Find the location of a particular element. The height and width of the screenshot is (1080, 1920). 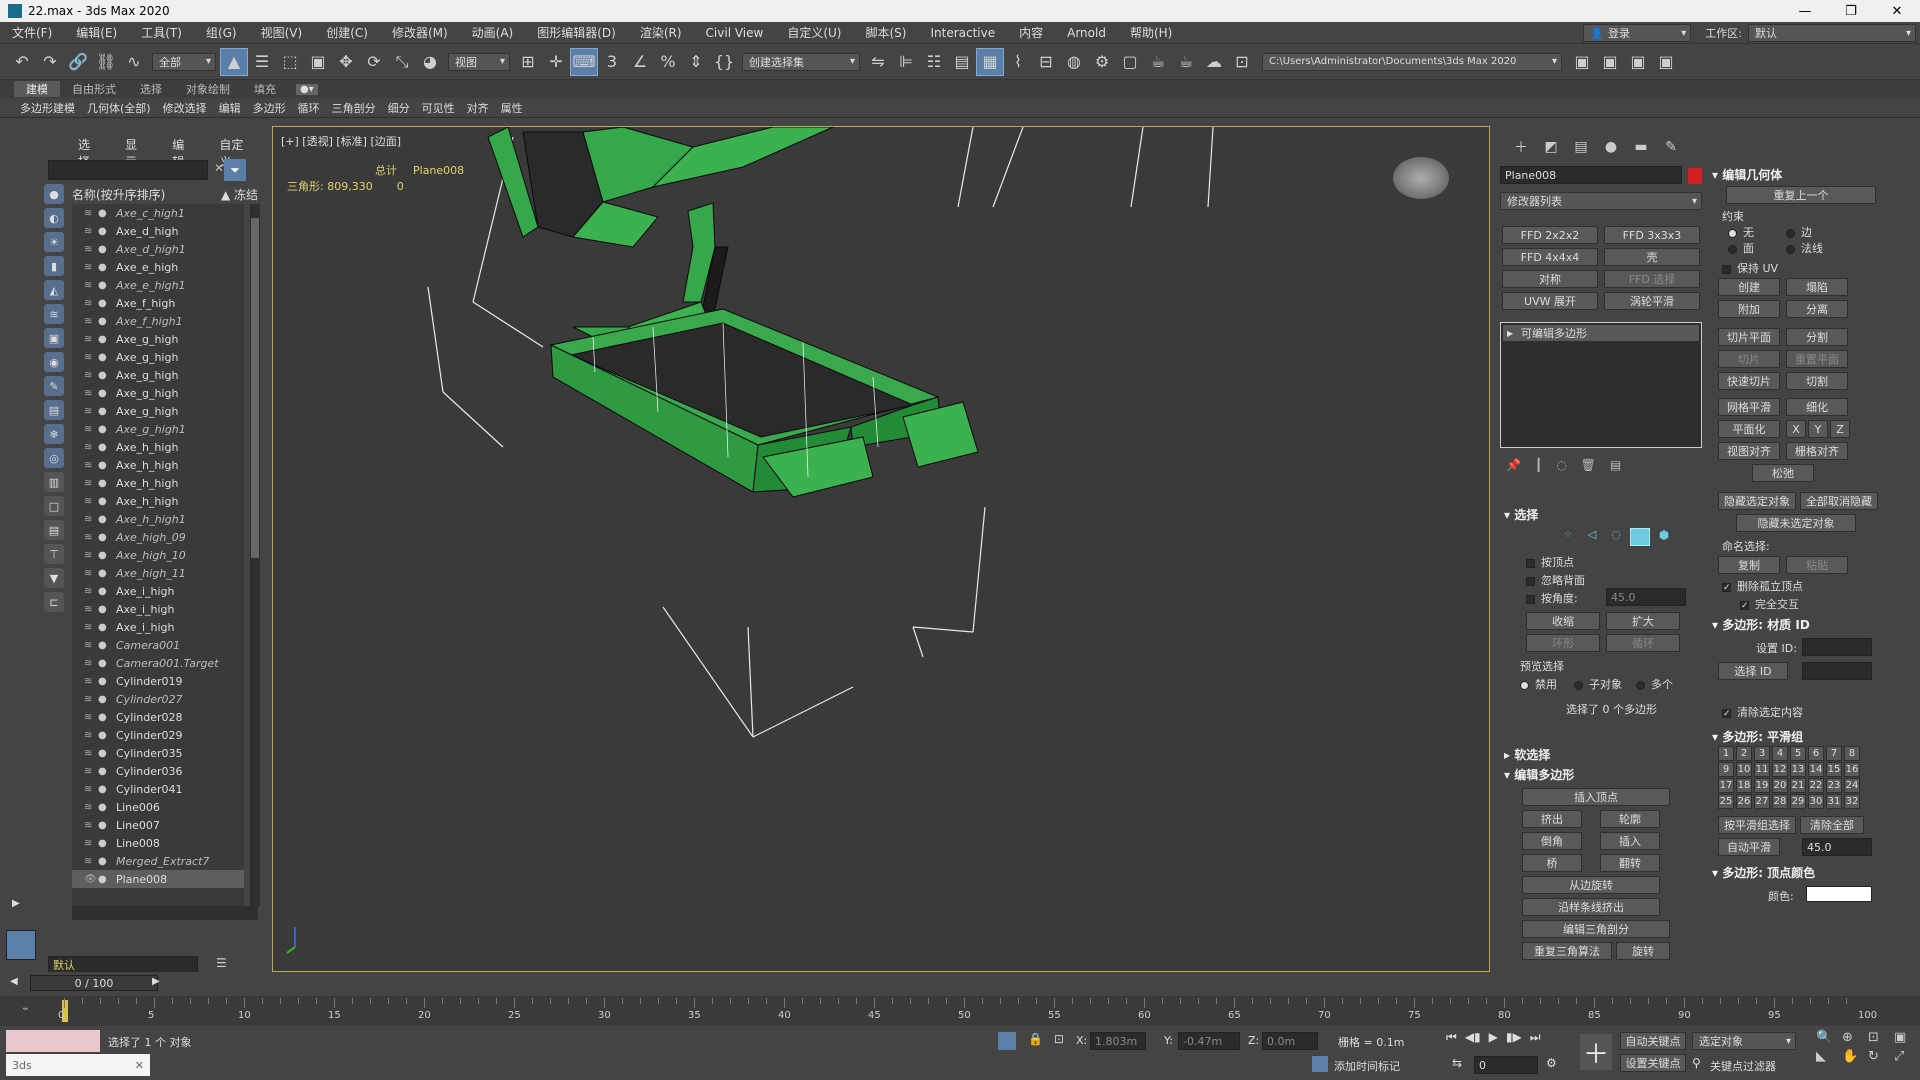

hide-selected-button: 隐藏选定对象 is located at coordinates (1757, 501).